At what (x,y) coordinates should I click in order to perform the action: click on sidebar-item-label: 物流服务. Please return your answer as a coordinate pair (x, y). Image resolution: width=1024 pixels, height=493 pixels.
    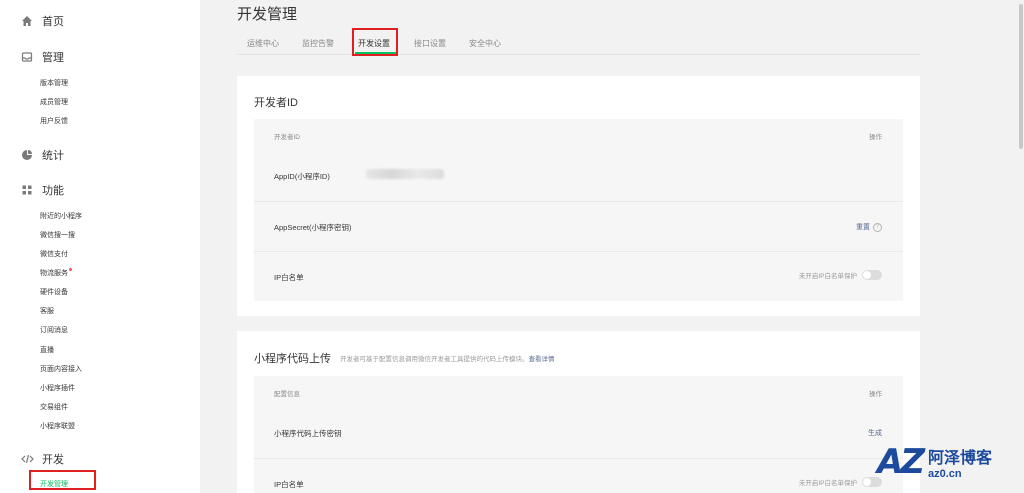
    Looking at the image, I should click on (54, 273).